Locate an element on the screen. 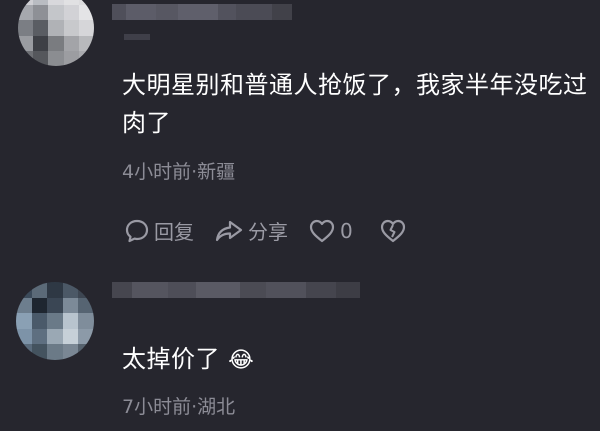 This screenshot has height=431, width=600. like-button: 0 is located at coordinates (330, 231).